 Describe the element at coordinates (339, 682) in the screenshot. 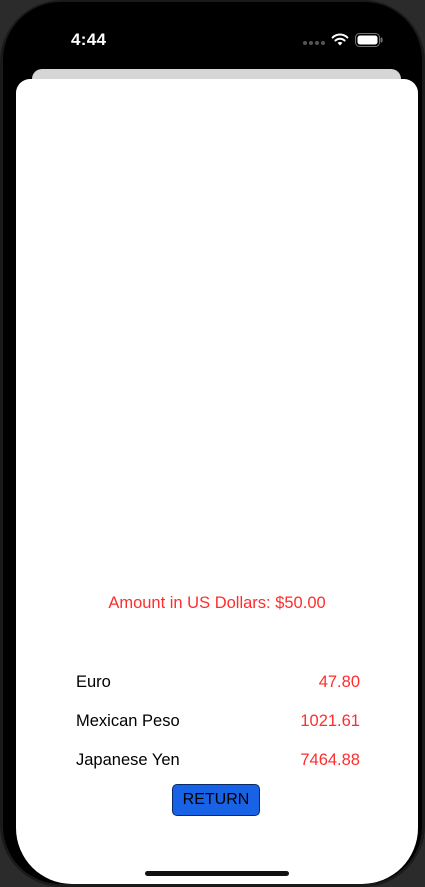

I see `currency-value: 47.80` at that location.